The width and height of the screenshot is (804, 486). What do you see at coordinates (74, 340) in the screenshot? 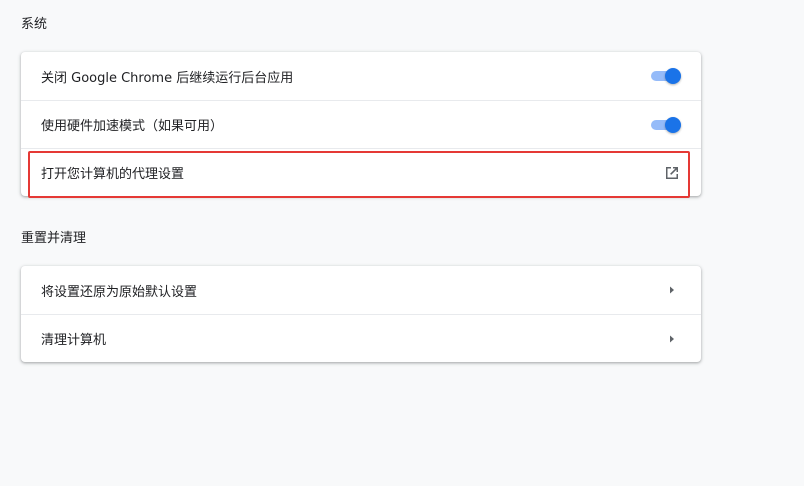
I see `cleanup-computer-label: 清理计算机` at bounding box center [74, 340].